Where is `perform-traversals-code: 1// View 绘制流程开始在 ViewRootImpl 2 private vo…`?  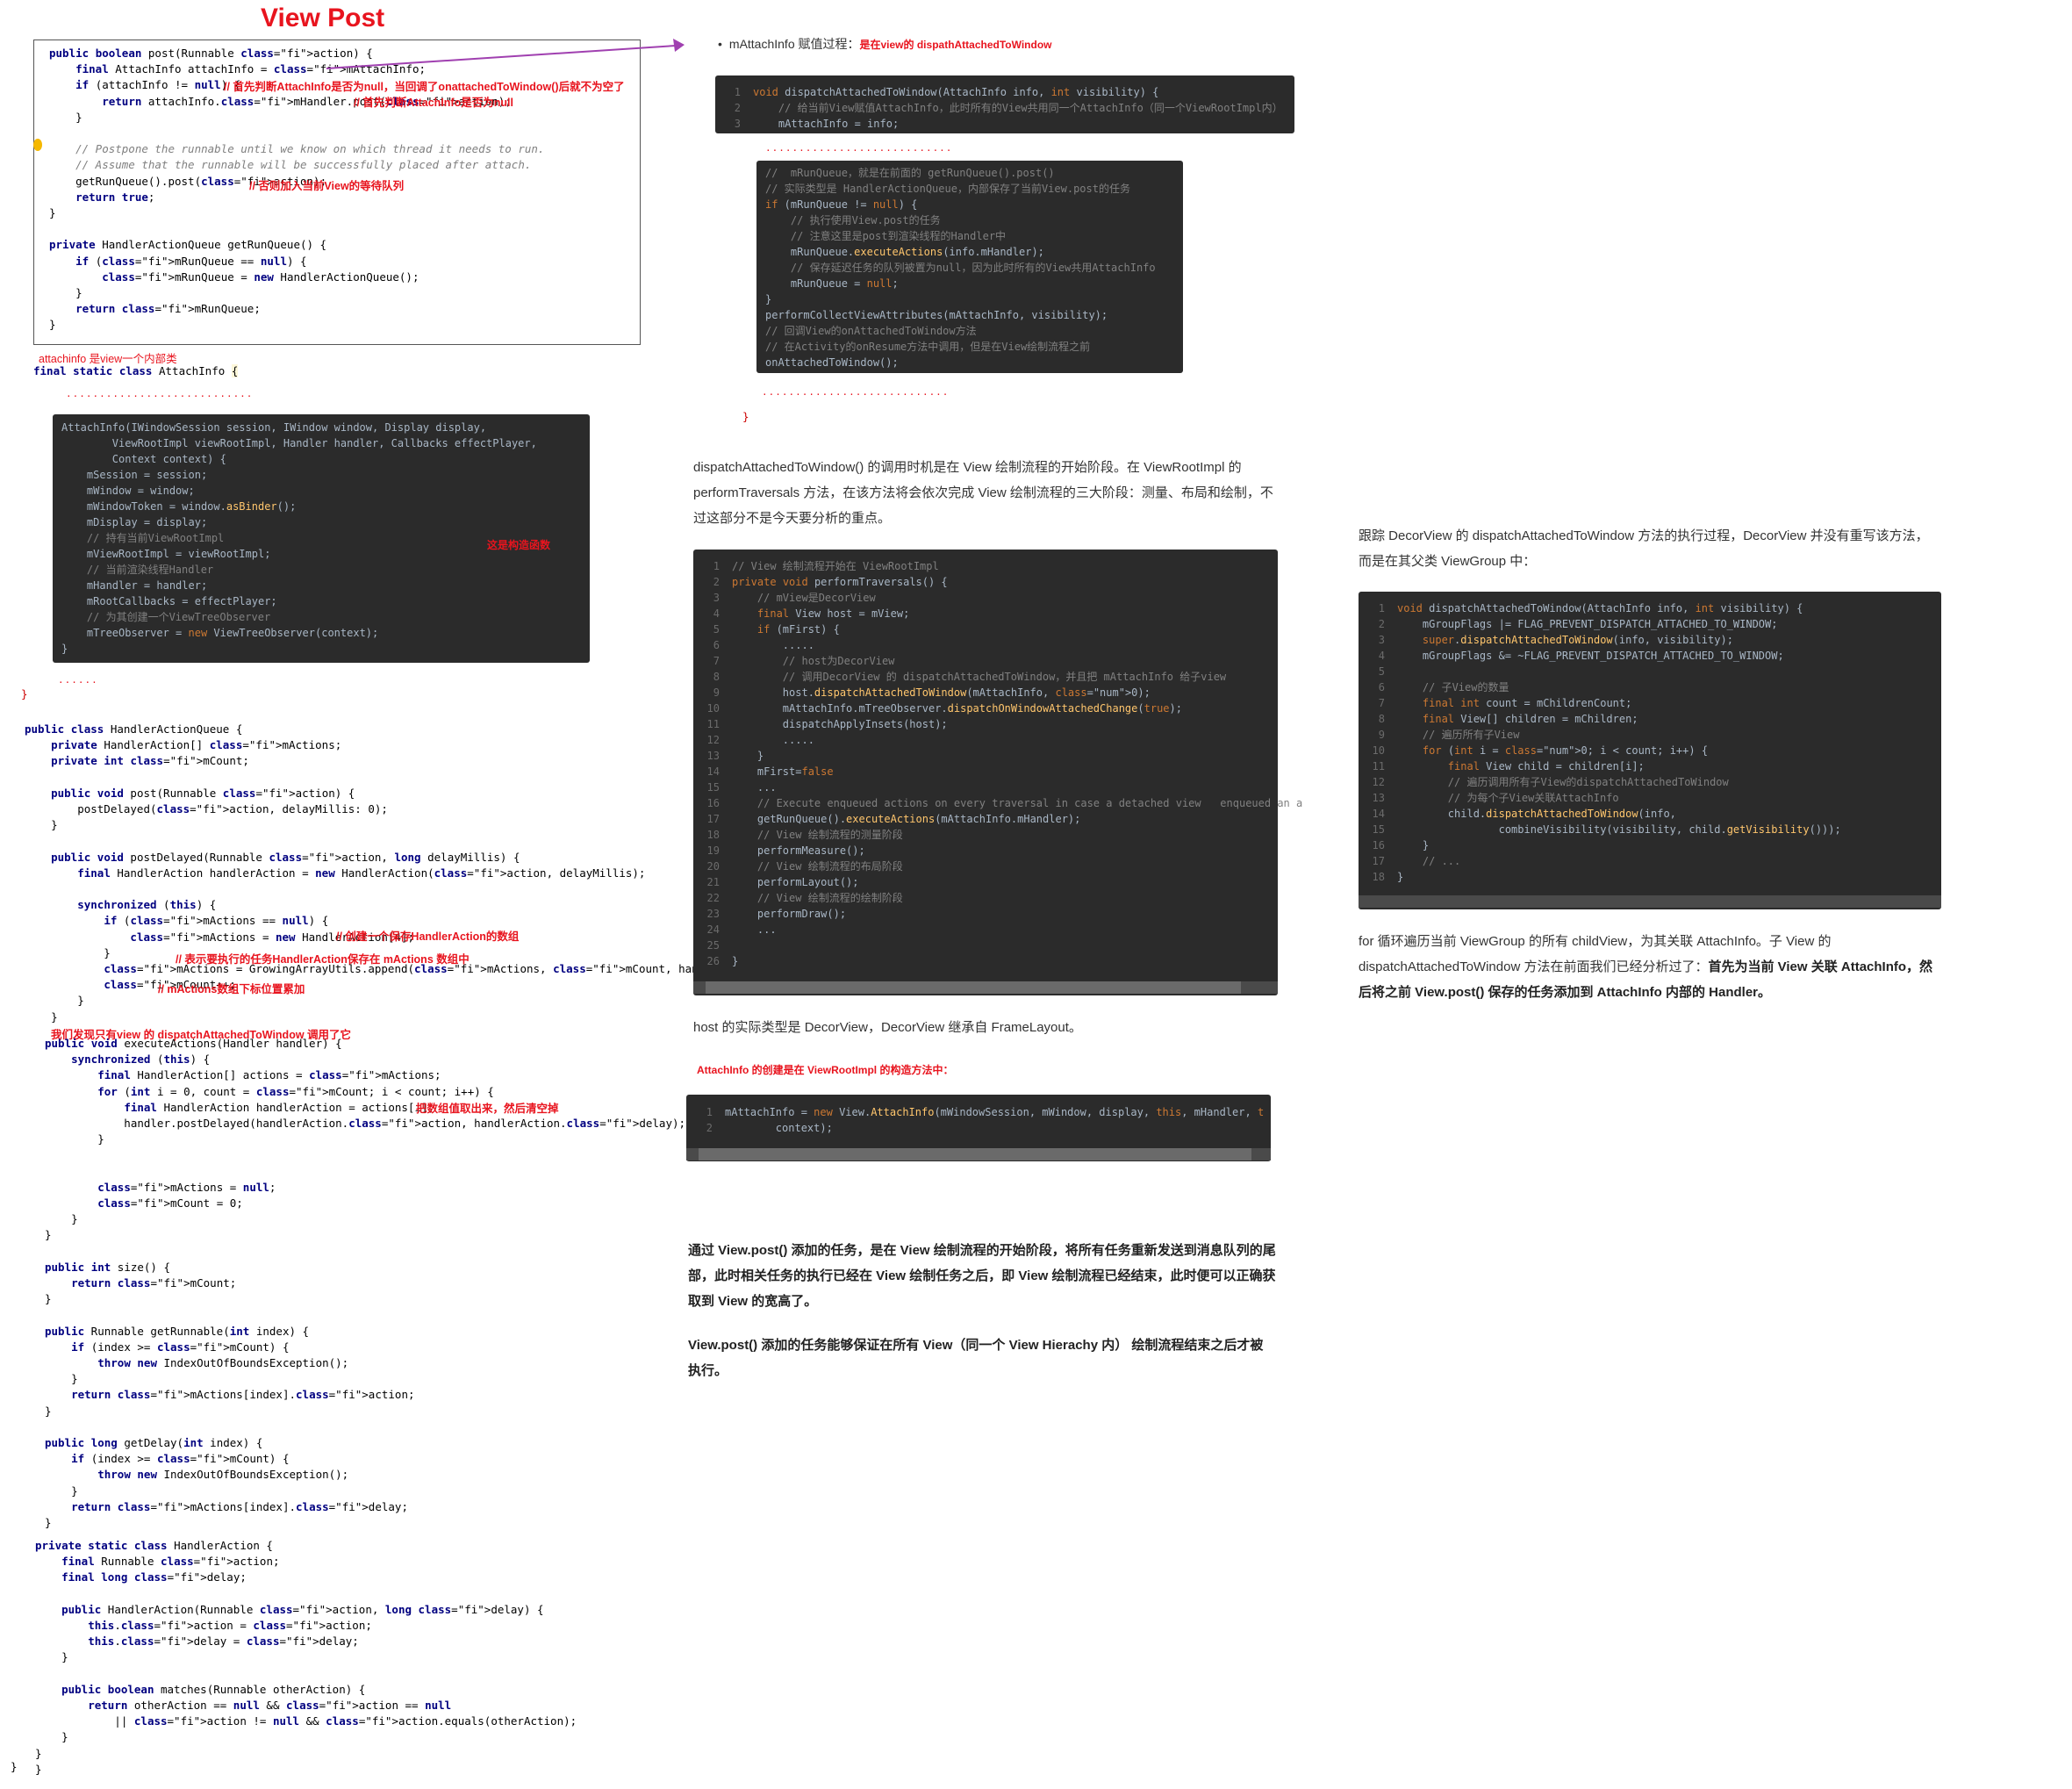
perform-traversals-code: 1// View 绘制流程开始在 ViewRootImpl 2 private vo… is located at coordinates (1001, 763).